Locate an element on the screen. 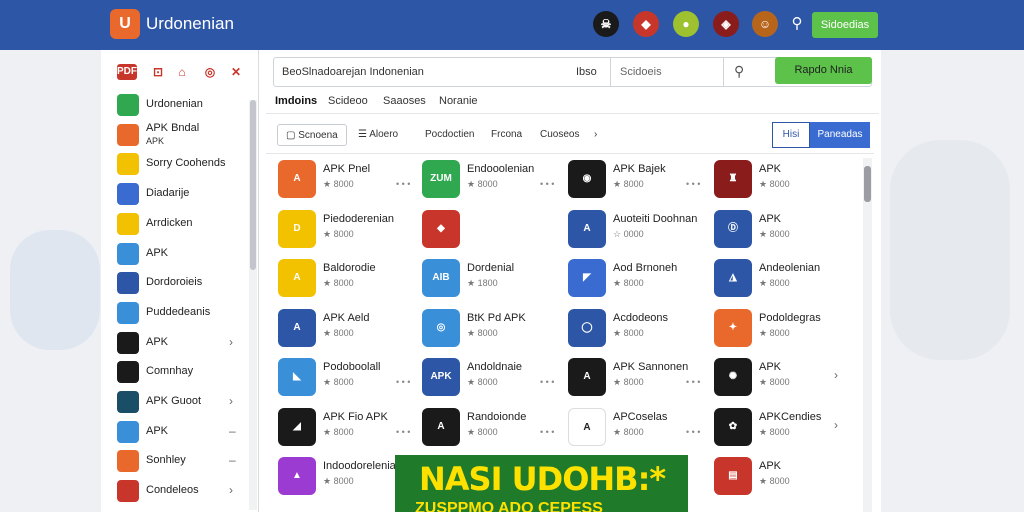  sidebar-item: APK › is located at coordinates (182, 343).